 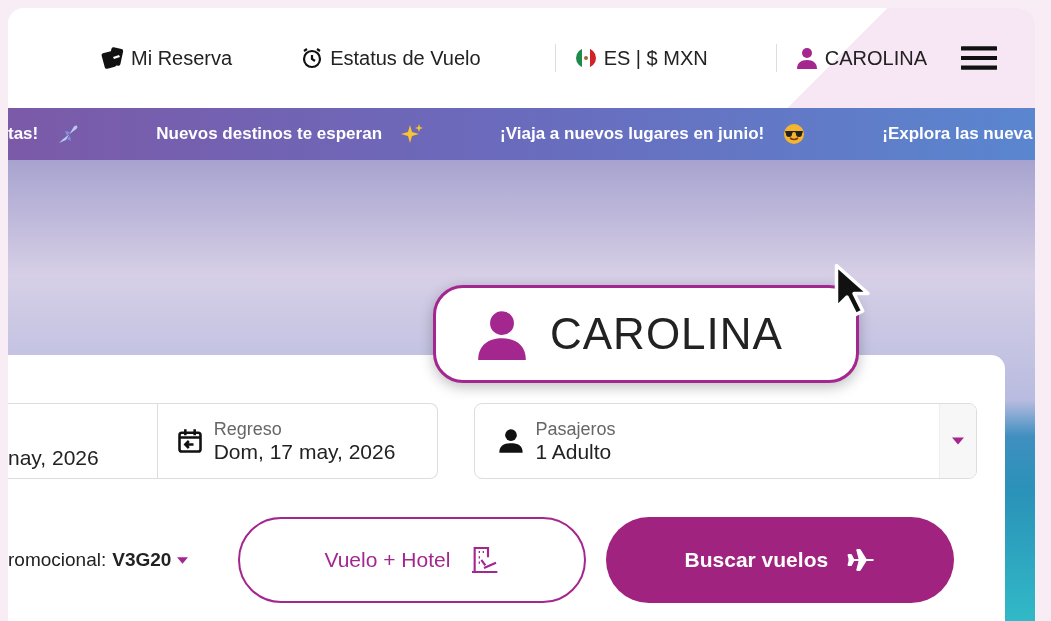 I want to click on promo-text: ¡Viaja a nuevos lugares en junio!, so click(x=632, y=134).